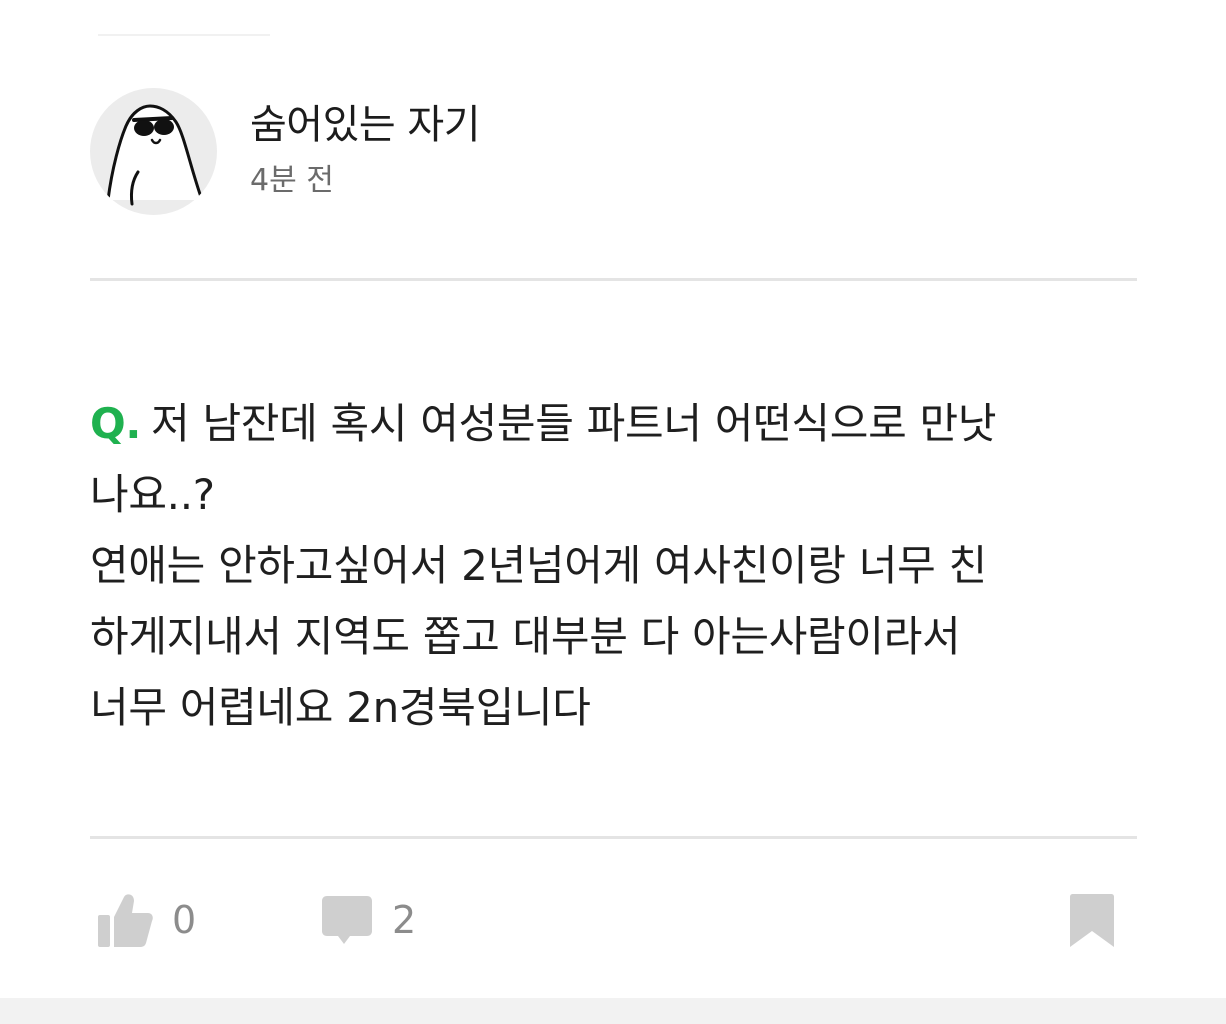 The width and height of the screenshot is (1226, 1024). Describe the element at coordinates (347, 920) in the screenshot. I see `comment-icon` at that location.